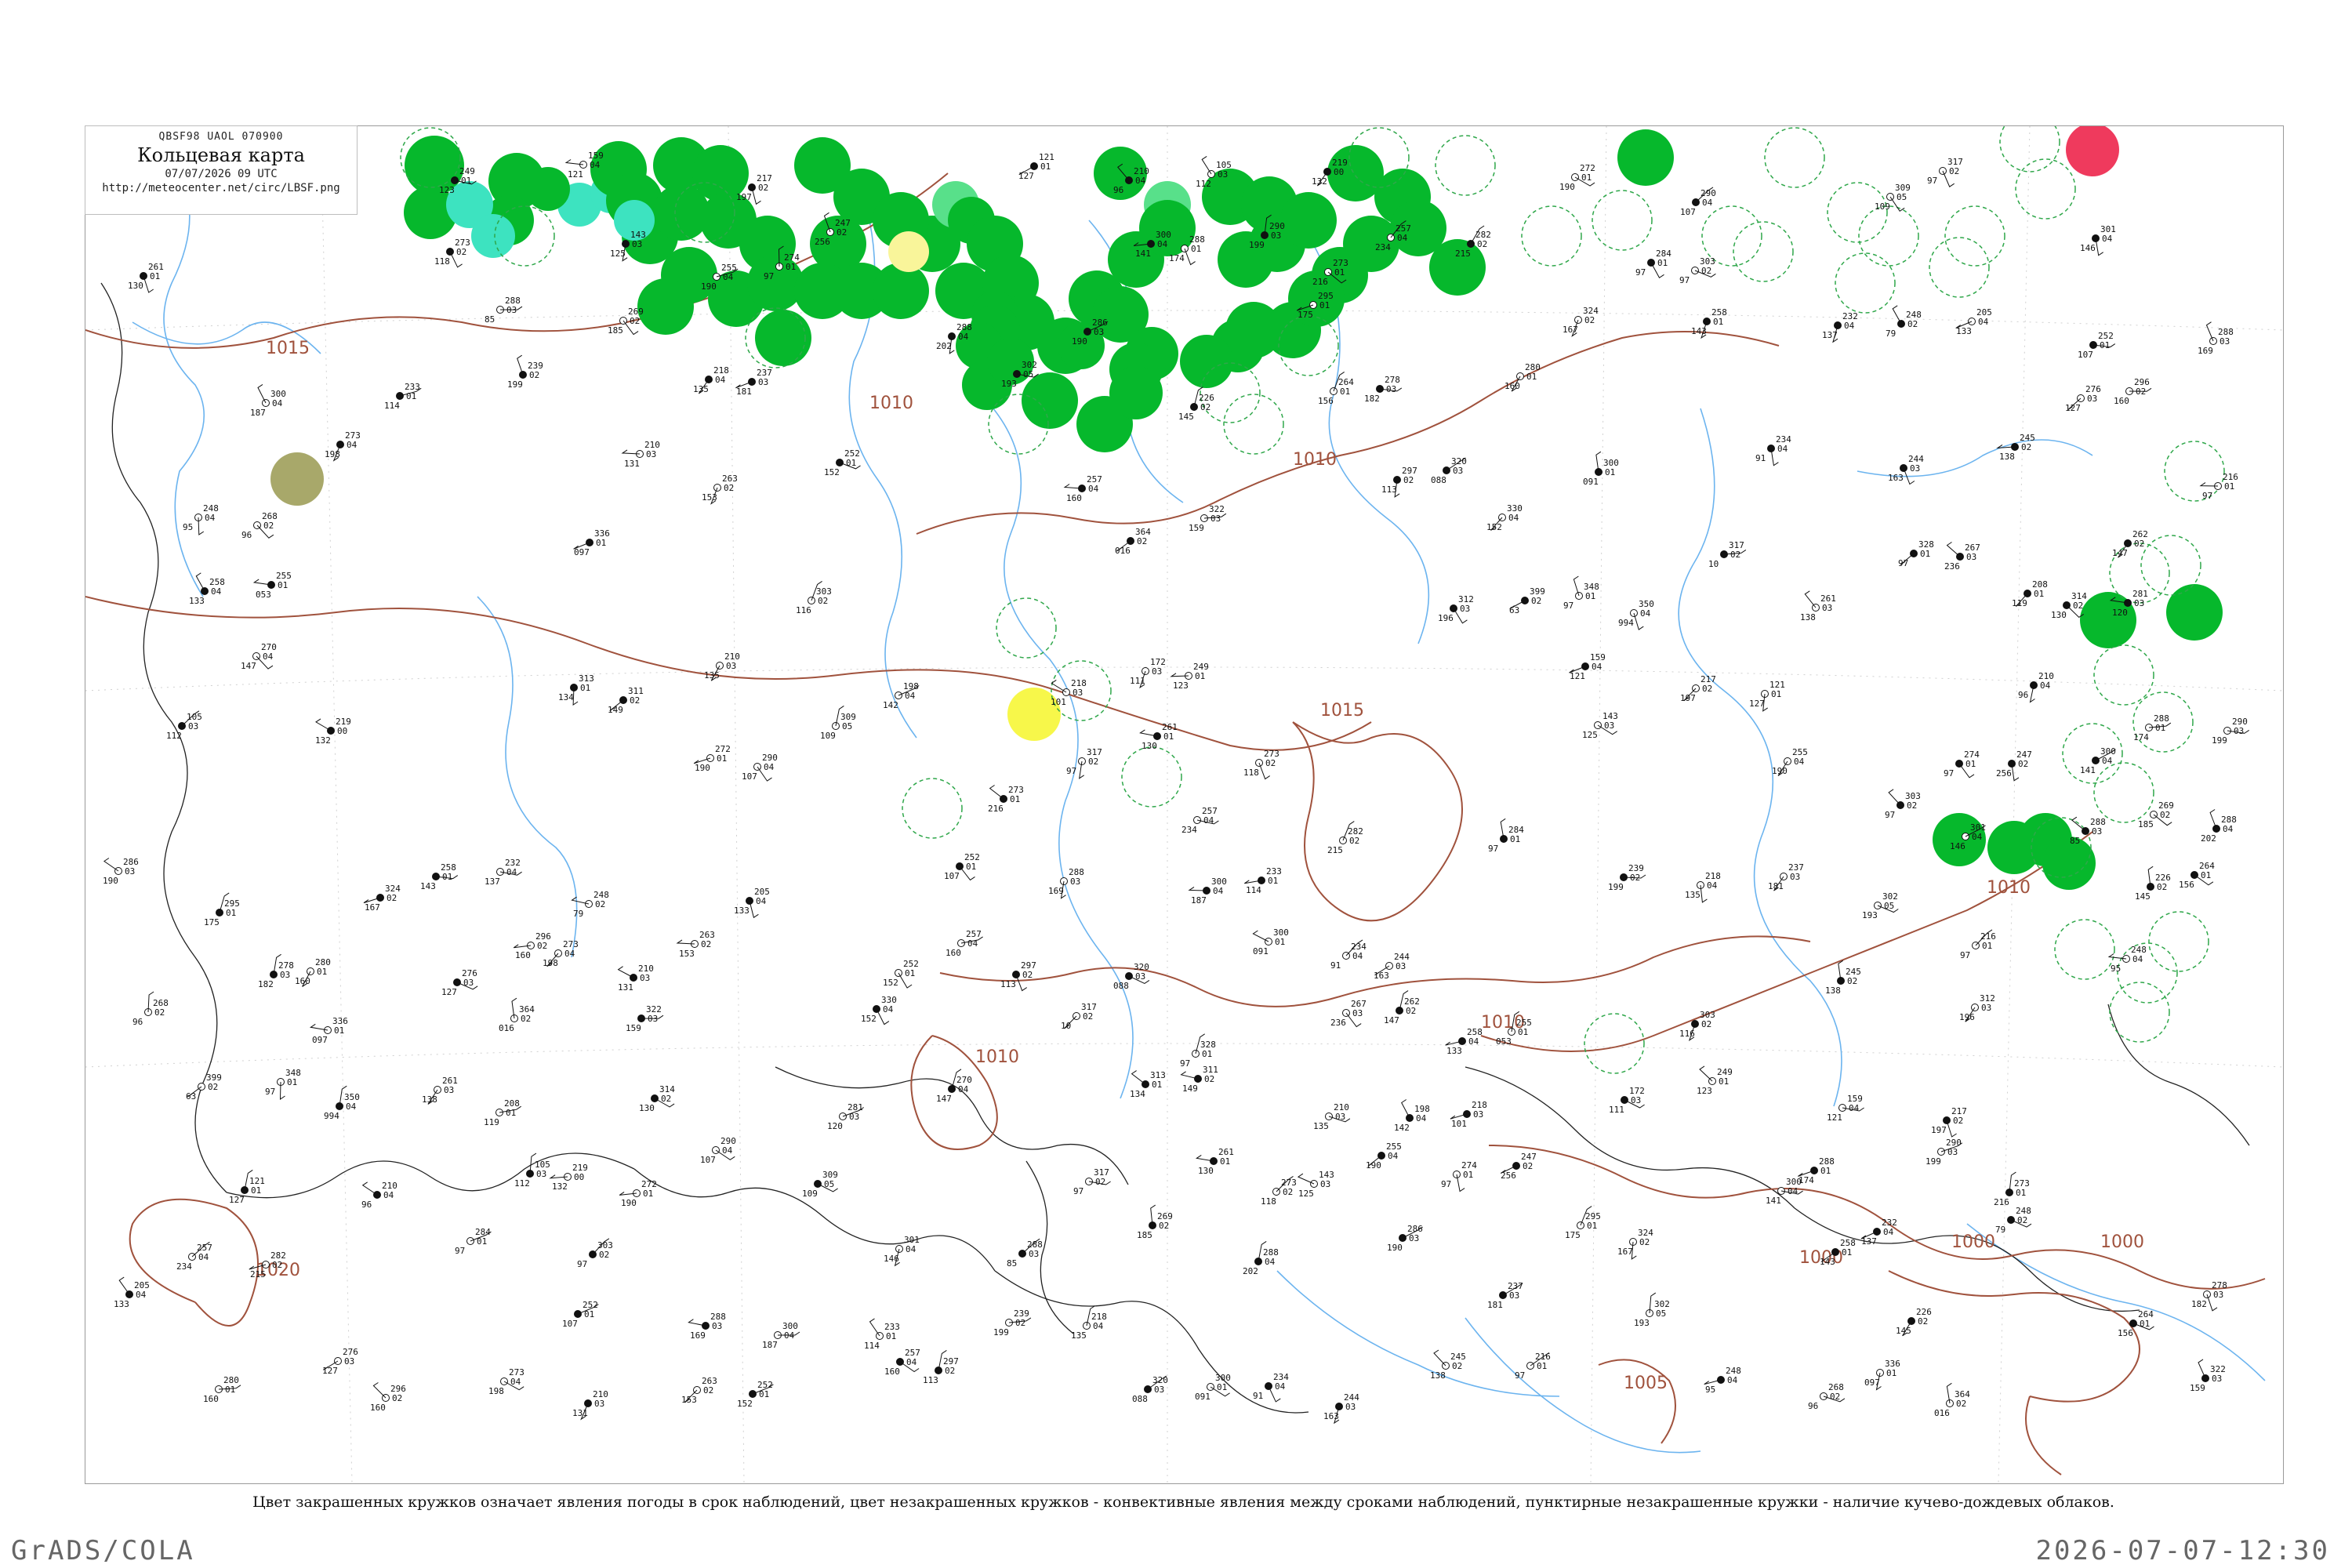 This screenshot has width=2352, height=1568. Describe the element at coordinates (1025, 1253) in the screenshot. I see `station-plot: 2880385` at that location.